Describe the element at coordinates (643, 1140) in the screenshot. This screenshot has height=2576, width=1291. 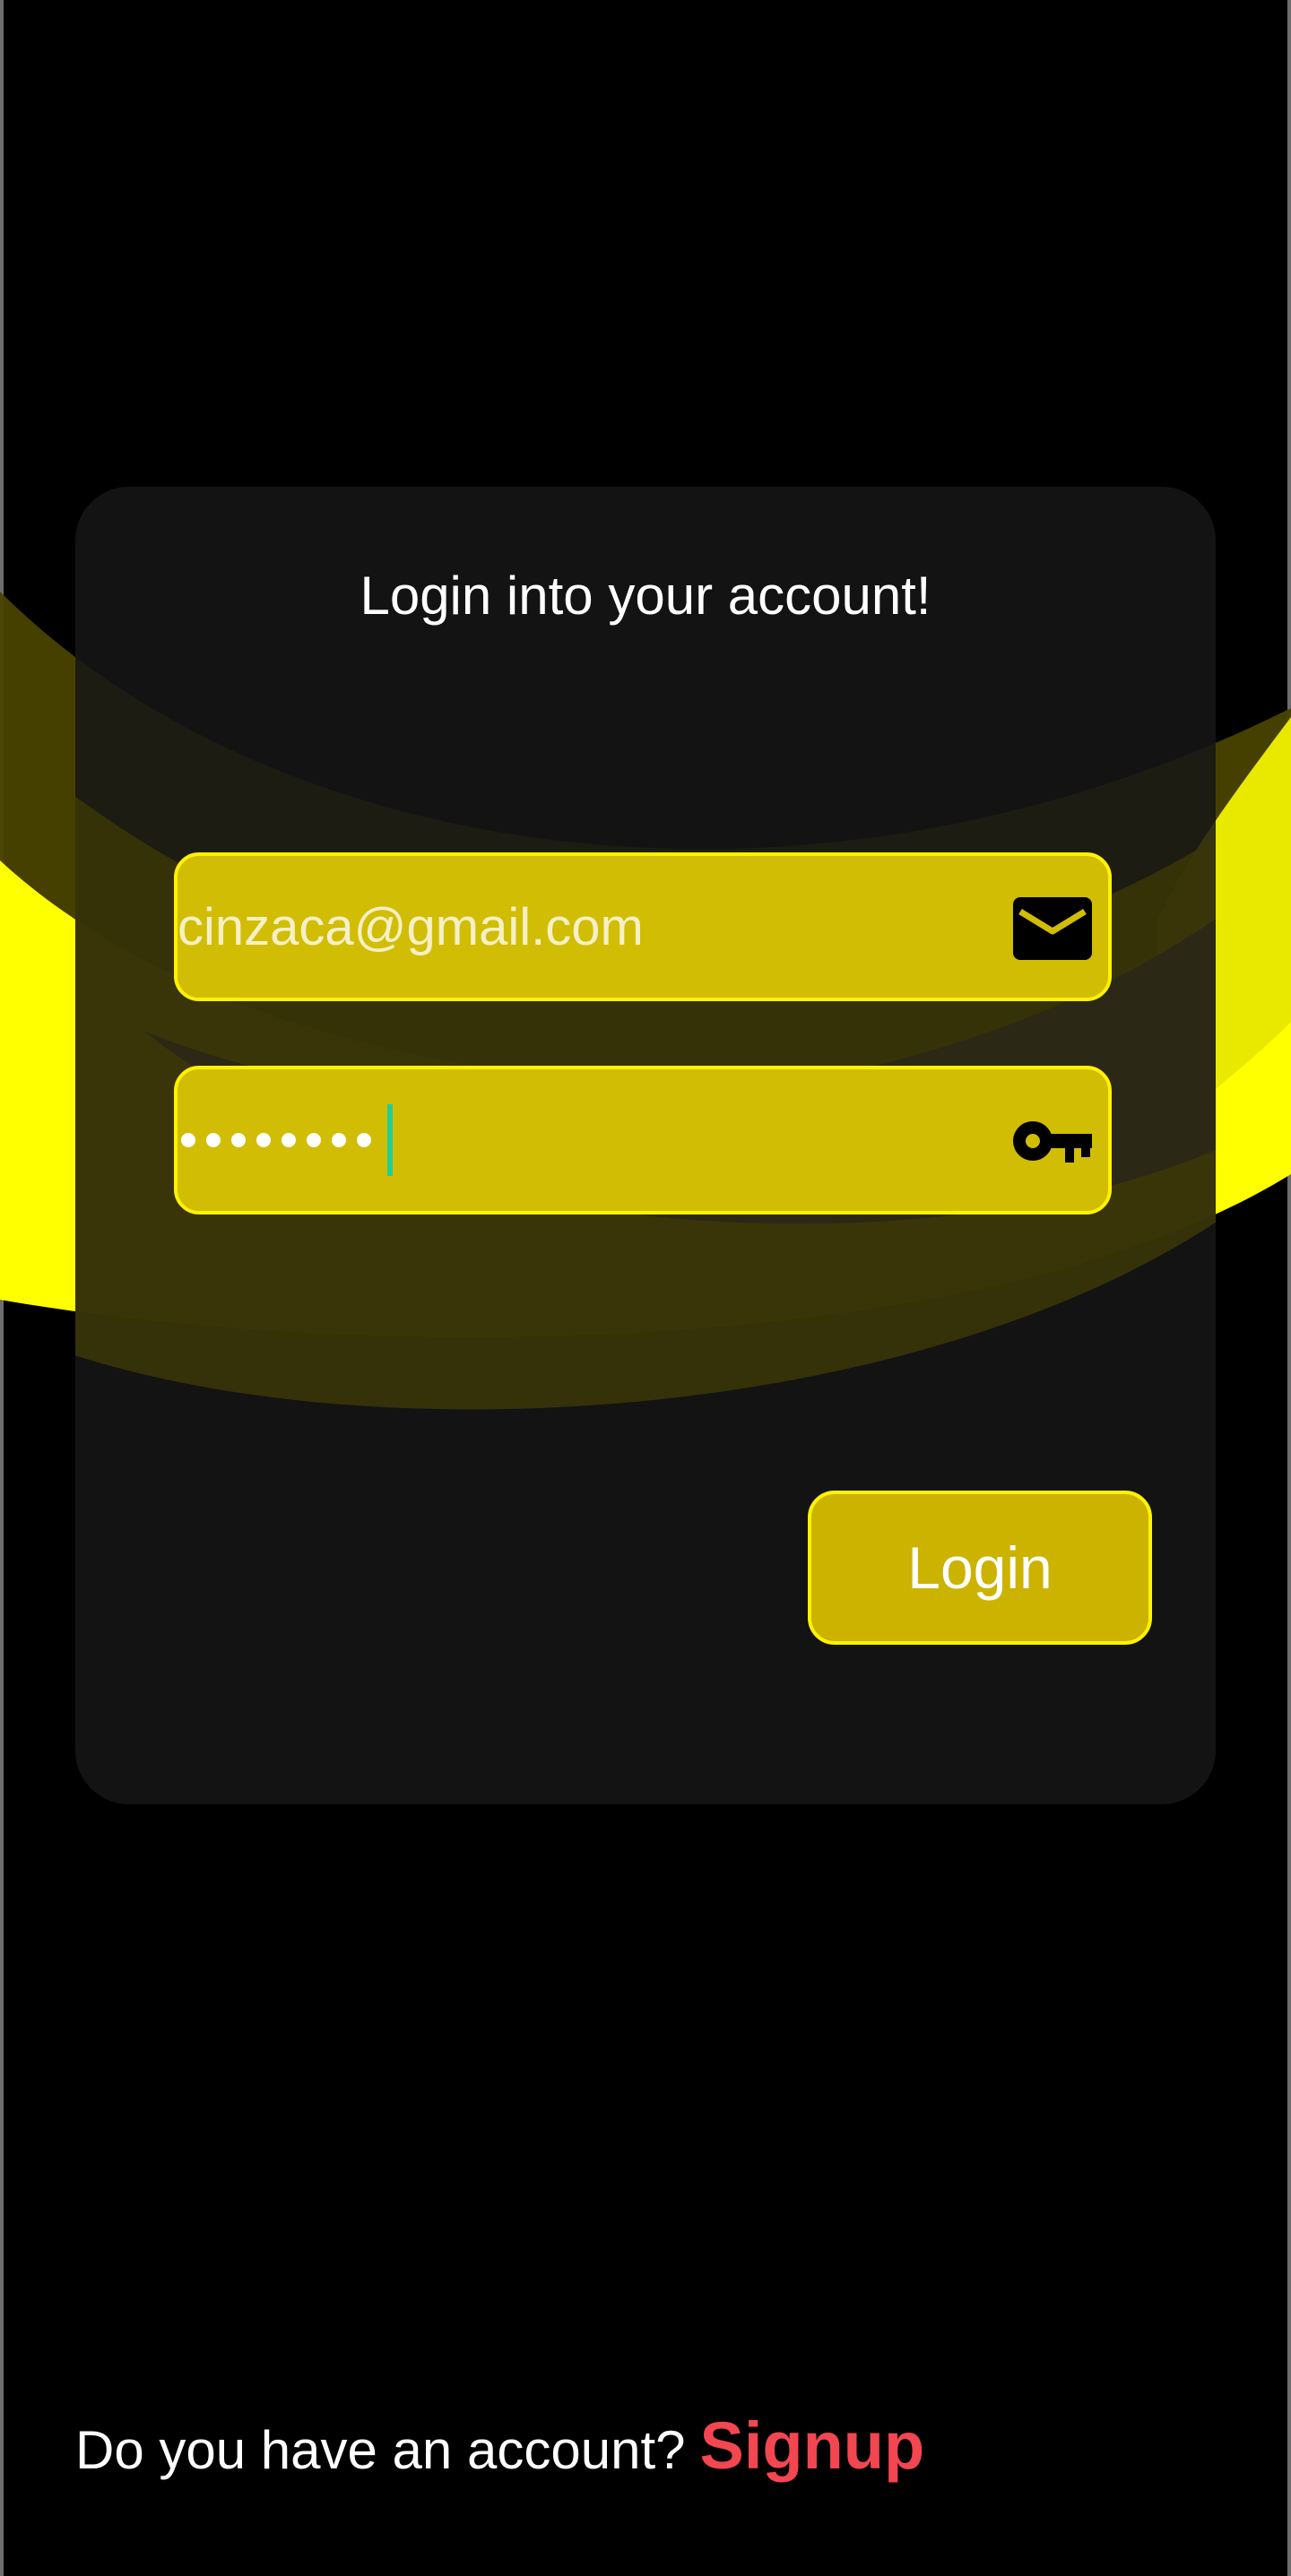
I see `password-field` at that location.